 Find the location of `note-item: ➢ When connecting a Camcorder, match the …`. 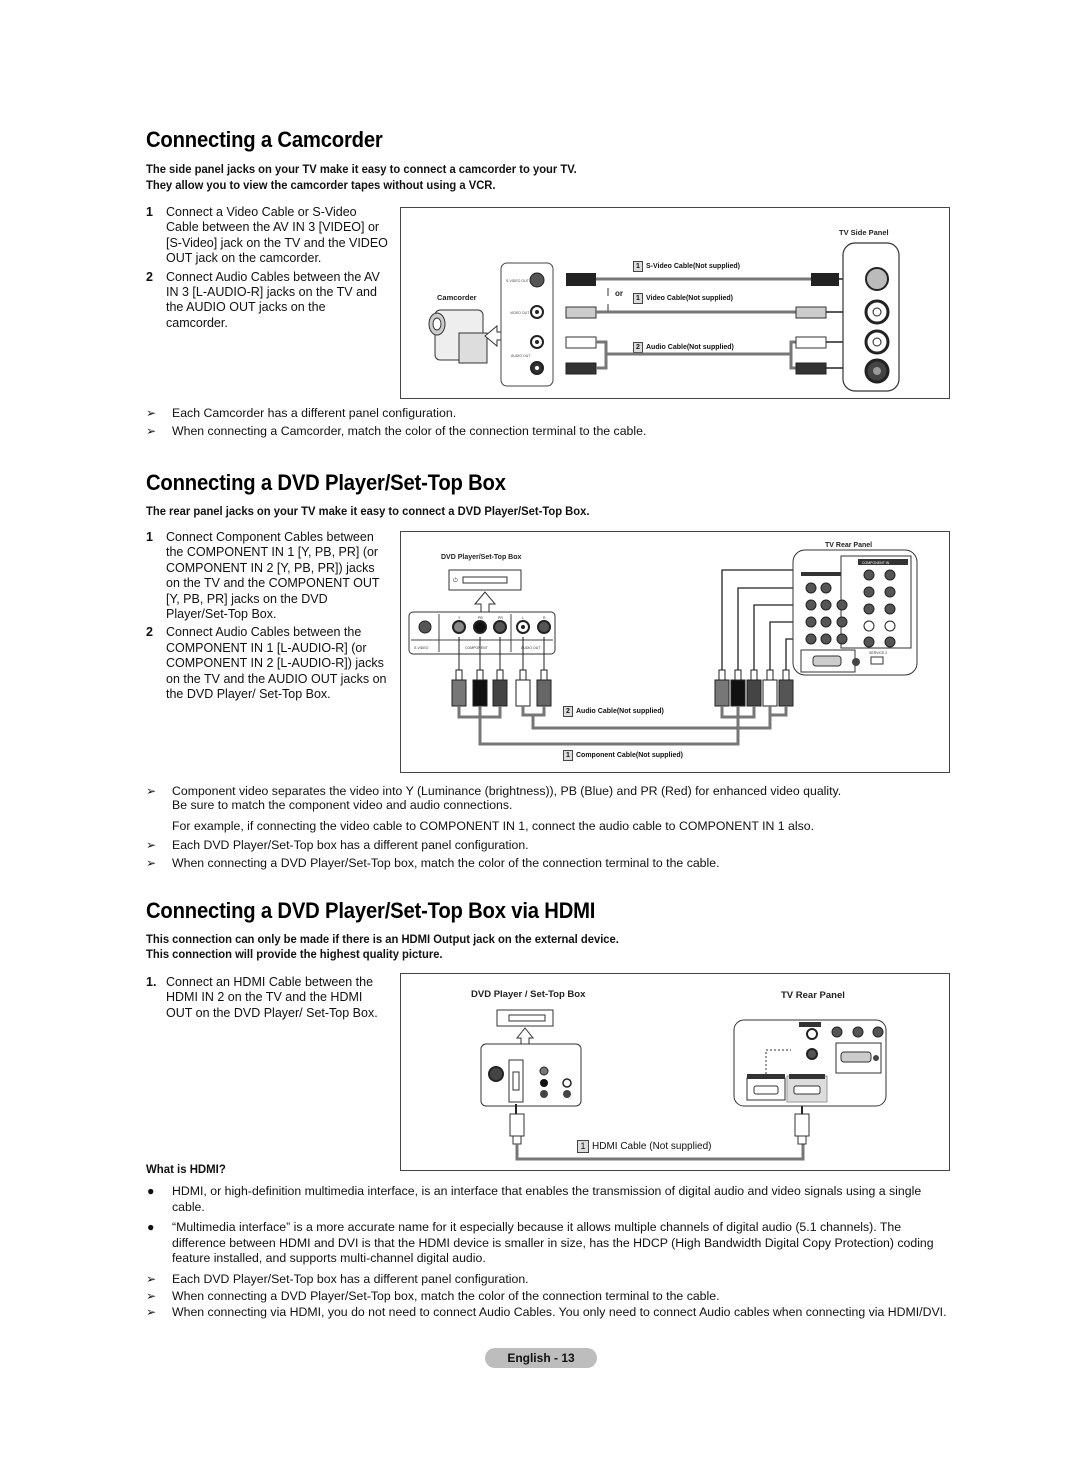

note-item: ➢ When connecting a Camcorder, match the … is located at coordinates (393, 431).